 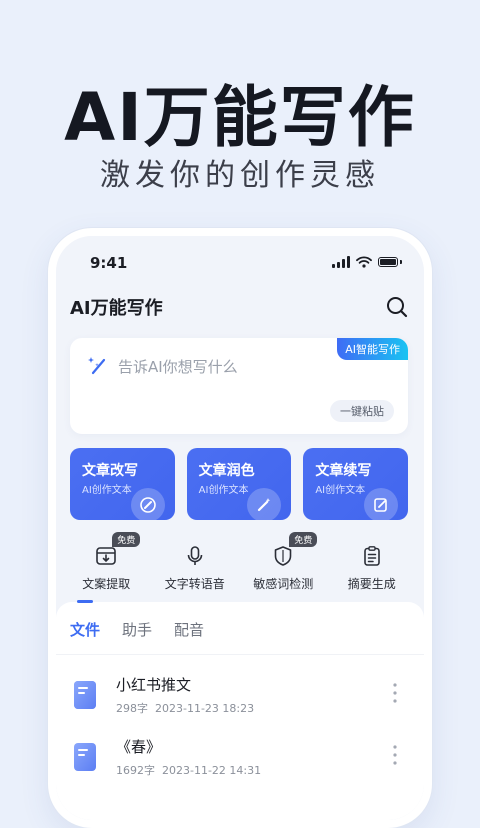 What do you see at coordinates (178, 366) in the screenshot?
I see `prompt-input: 告诉AI你想写什么` at bounding box center [178, 366].